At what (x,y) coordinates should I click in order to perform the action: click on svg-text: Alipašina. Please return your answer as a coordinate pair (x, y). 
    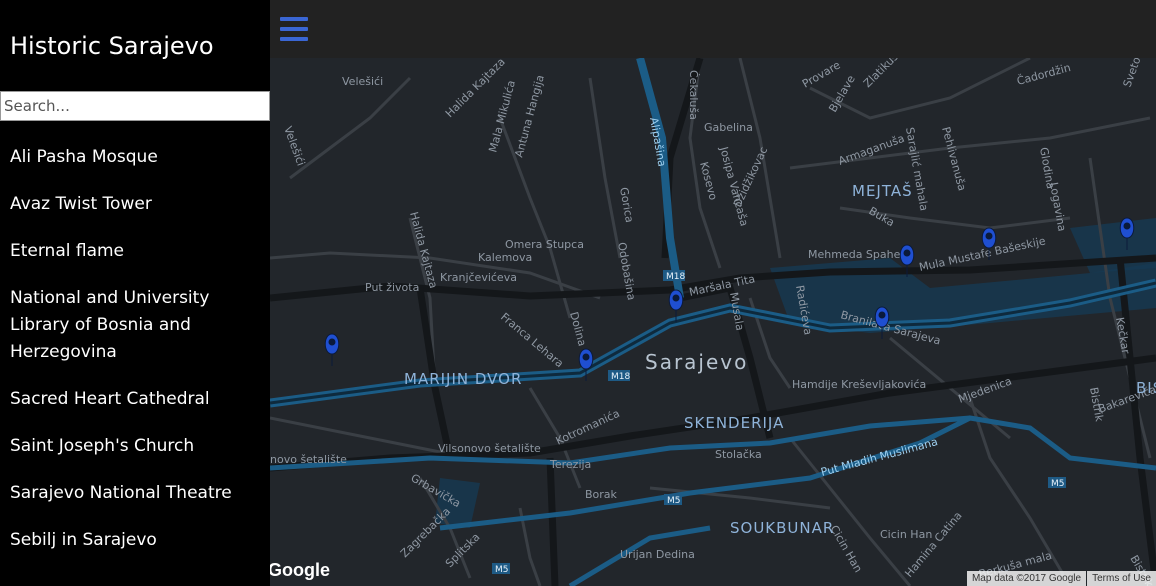
    Looking at the image, I should click on (657, 141).